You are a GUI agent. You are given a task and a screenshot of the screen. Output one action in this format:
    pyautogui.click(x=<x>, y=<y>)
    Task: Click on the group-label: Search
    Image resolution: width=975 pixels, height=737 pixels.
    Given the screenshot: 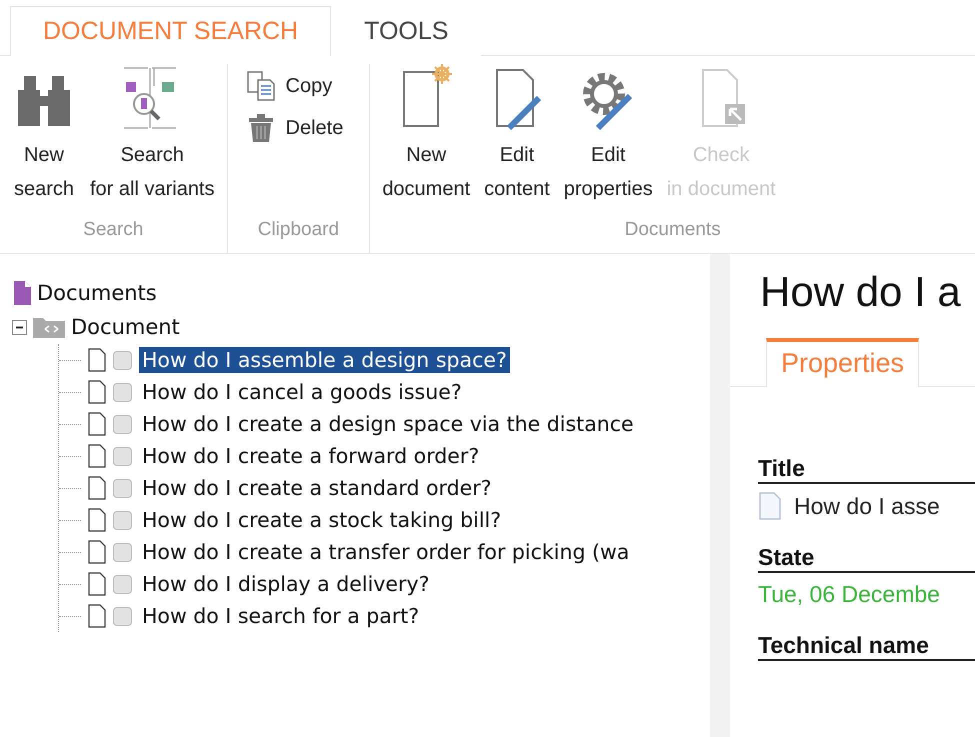 What is the action you would take?
    pyautogui.click(x=113, y=230)
    